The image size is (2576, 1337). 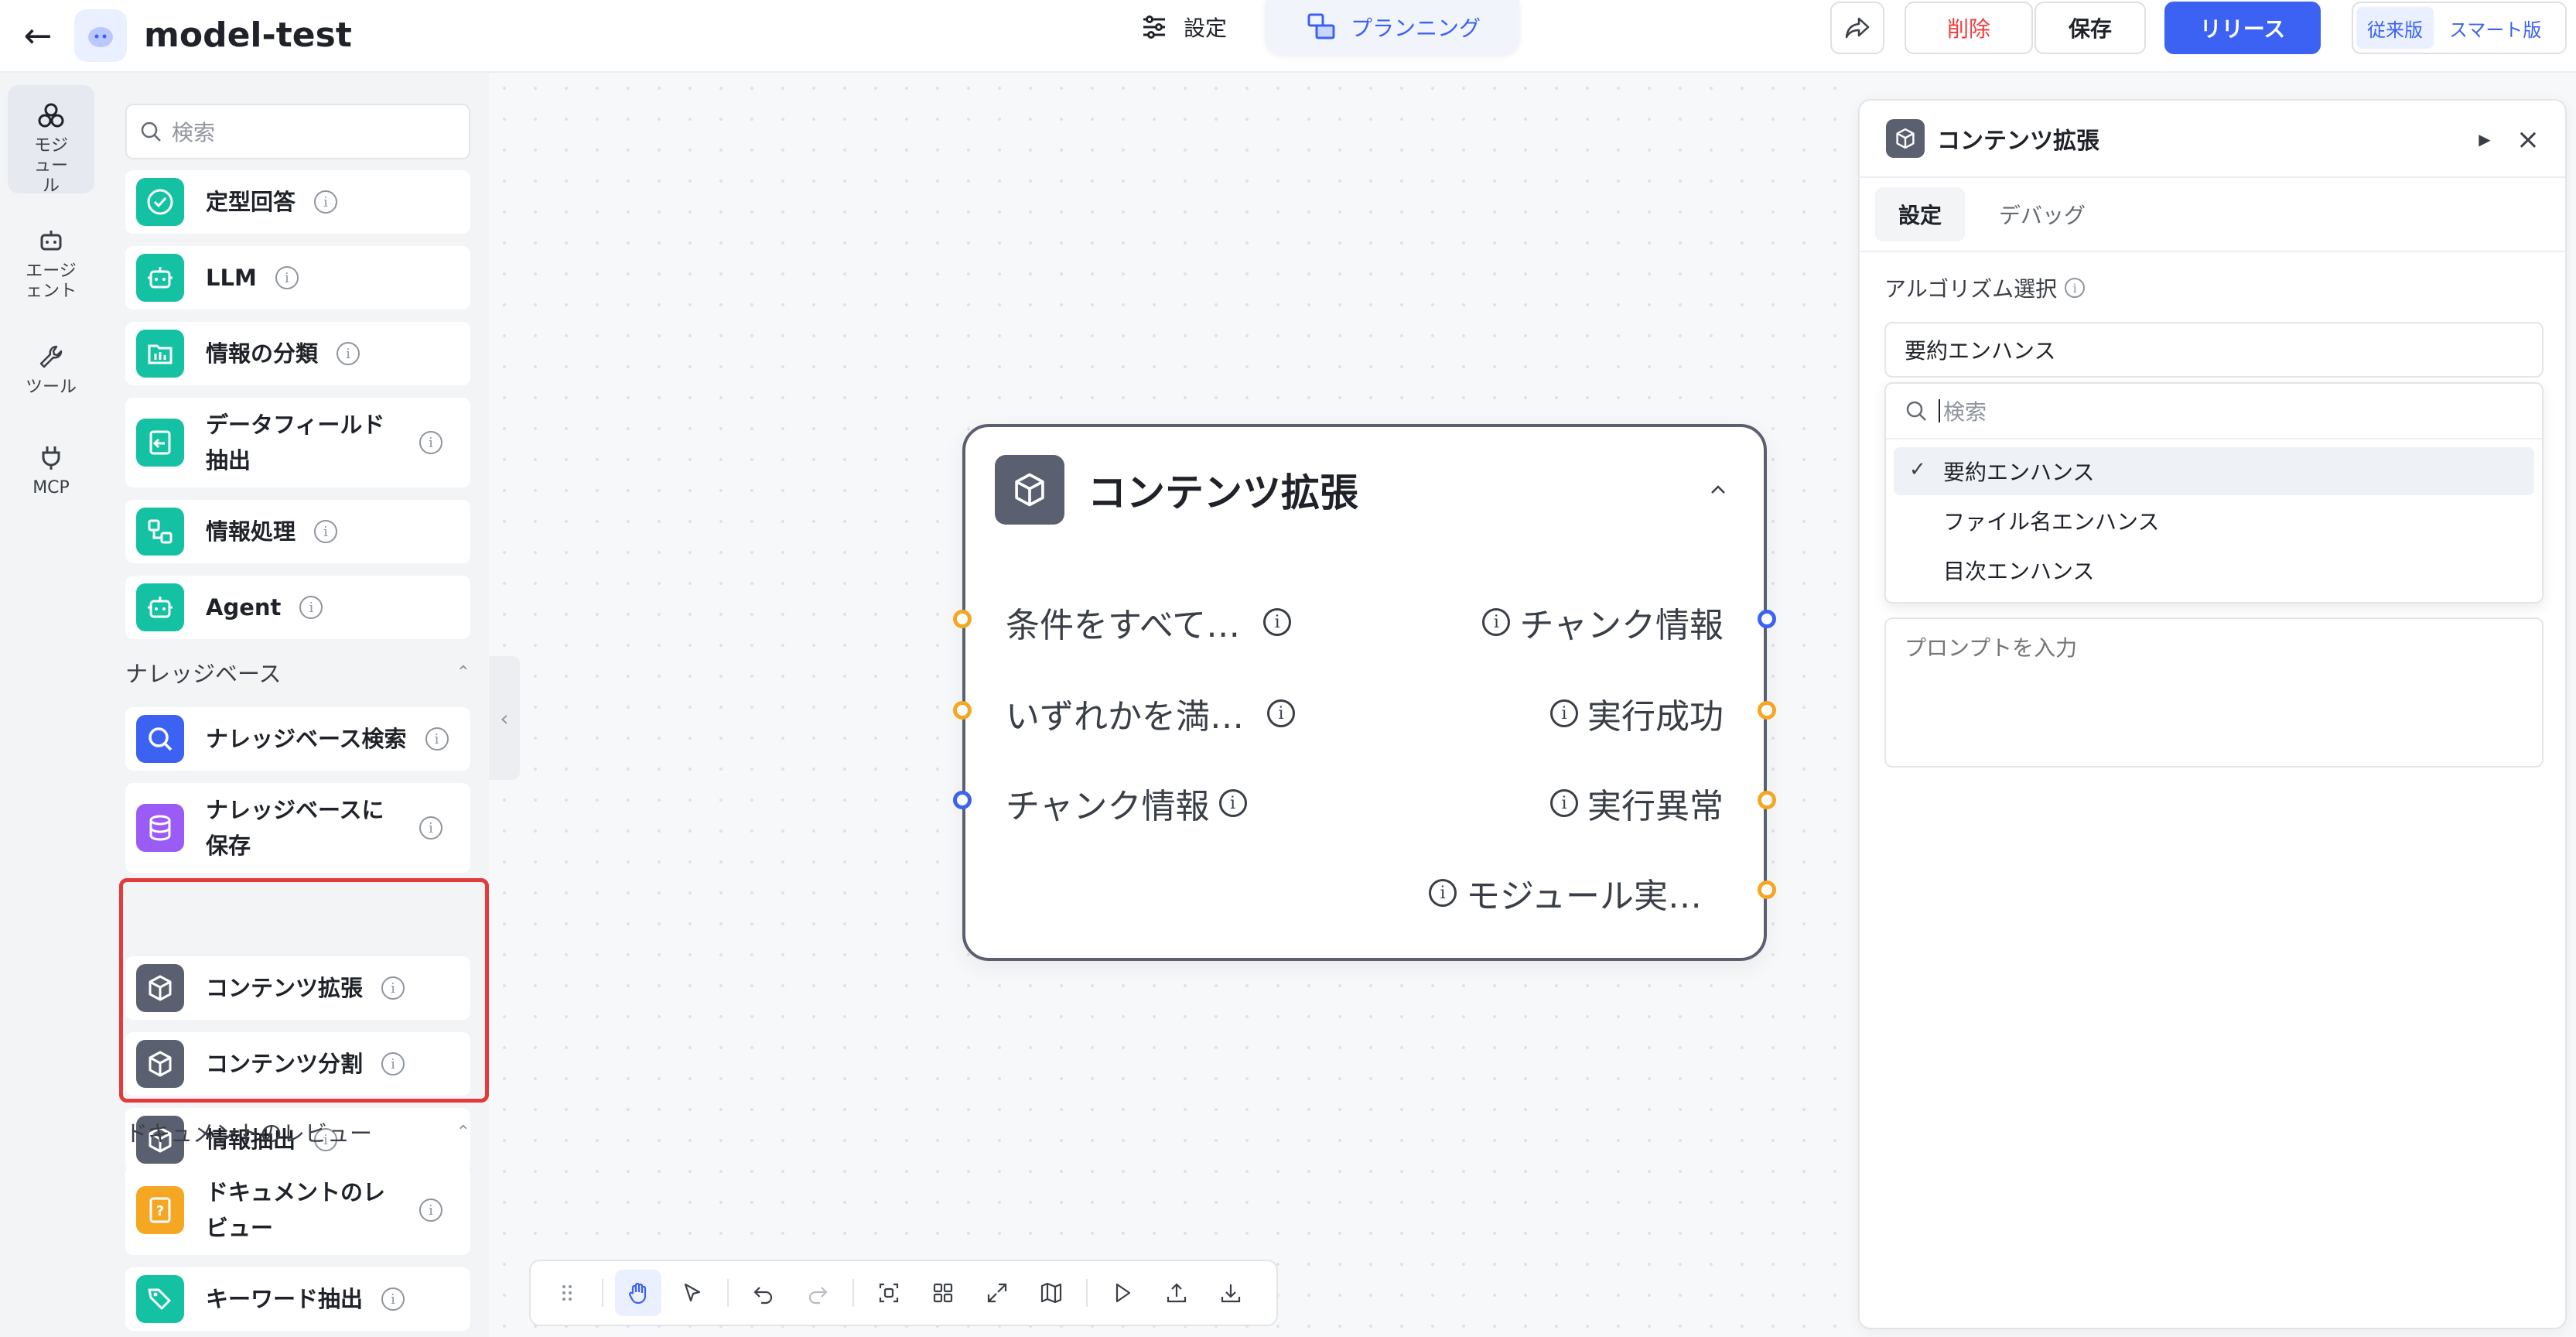 I want to click on modules-icon, so click(x=51, y=116).